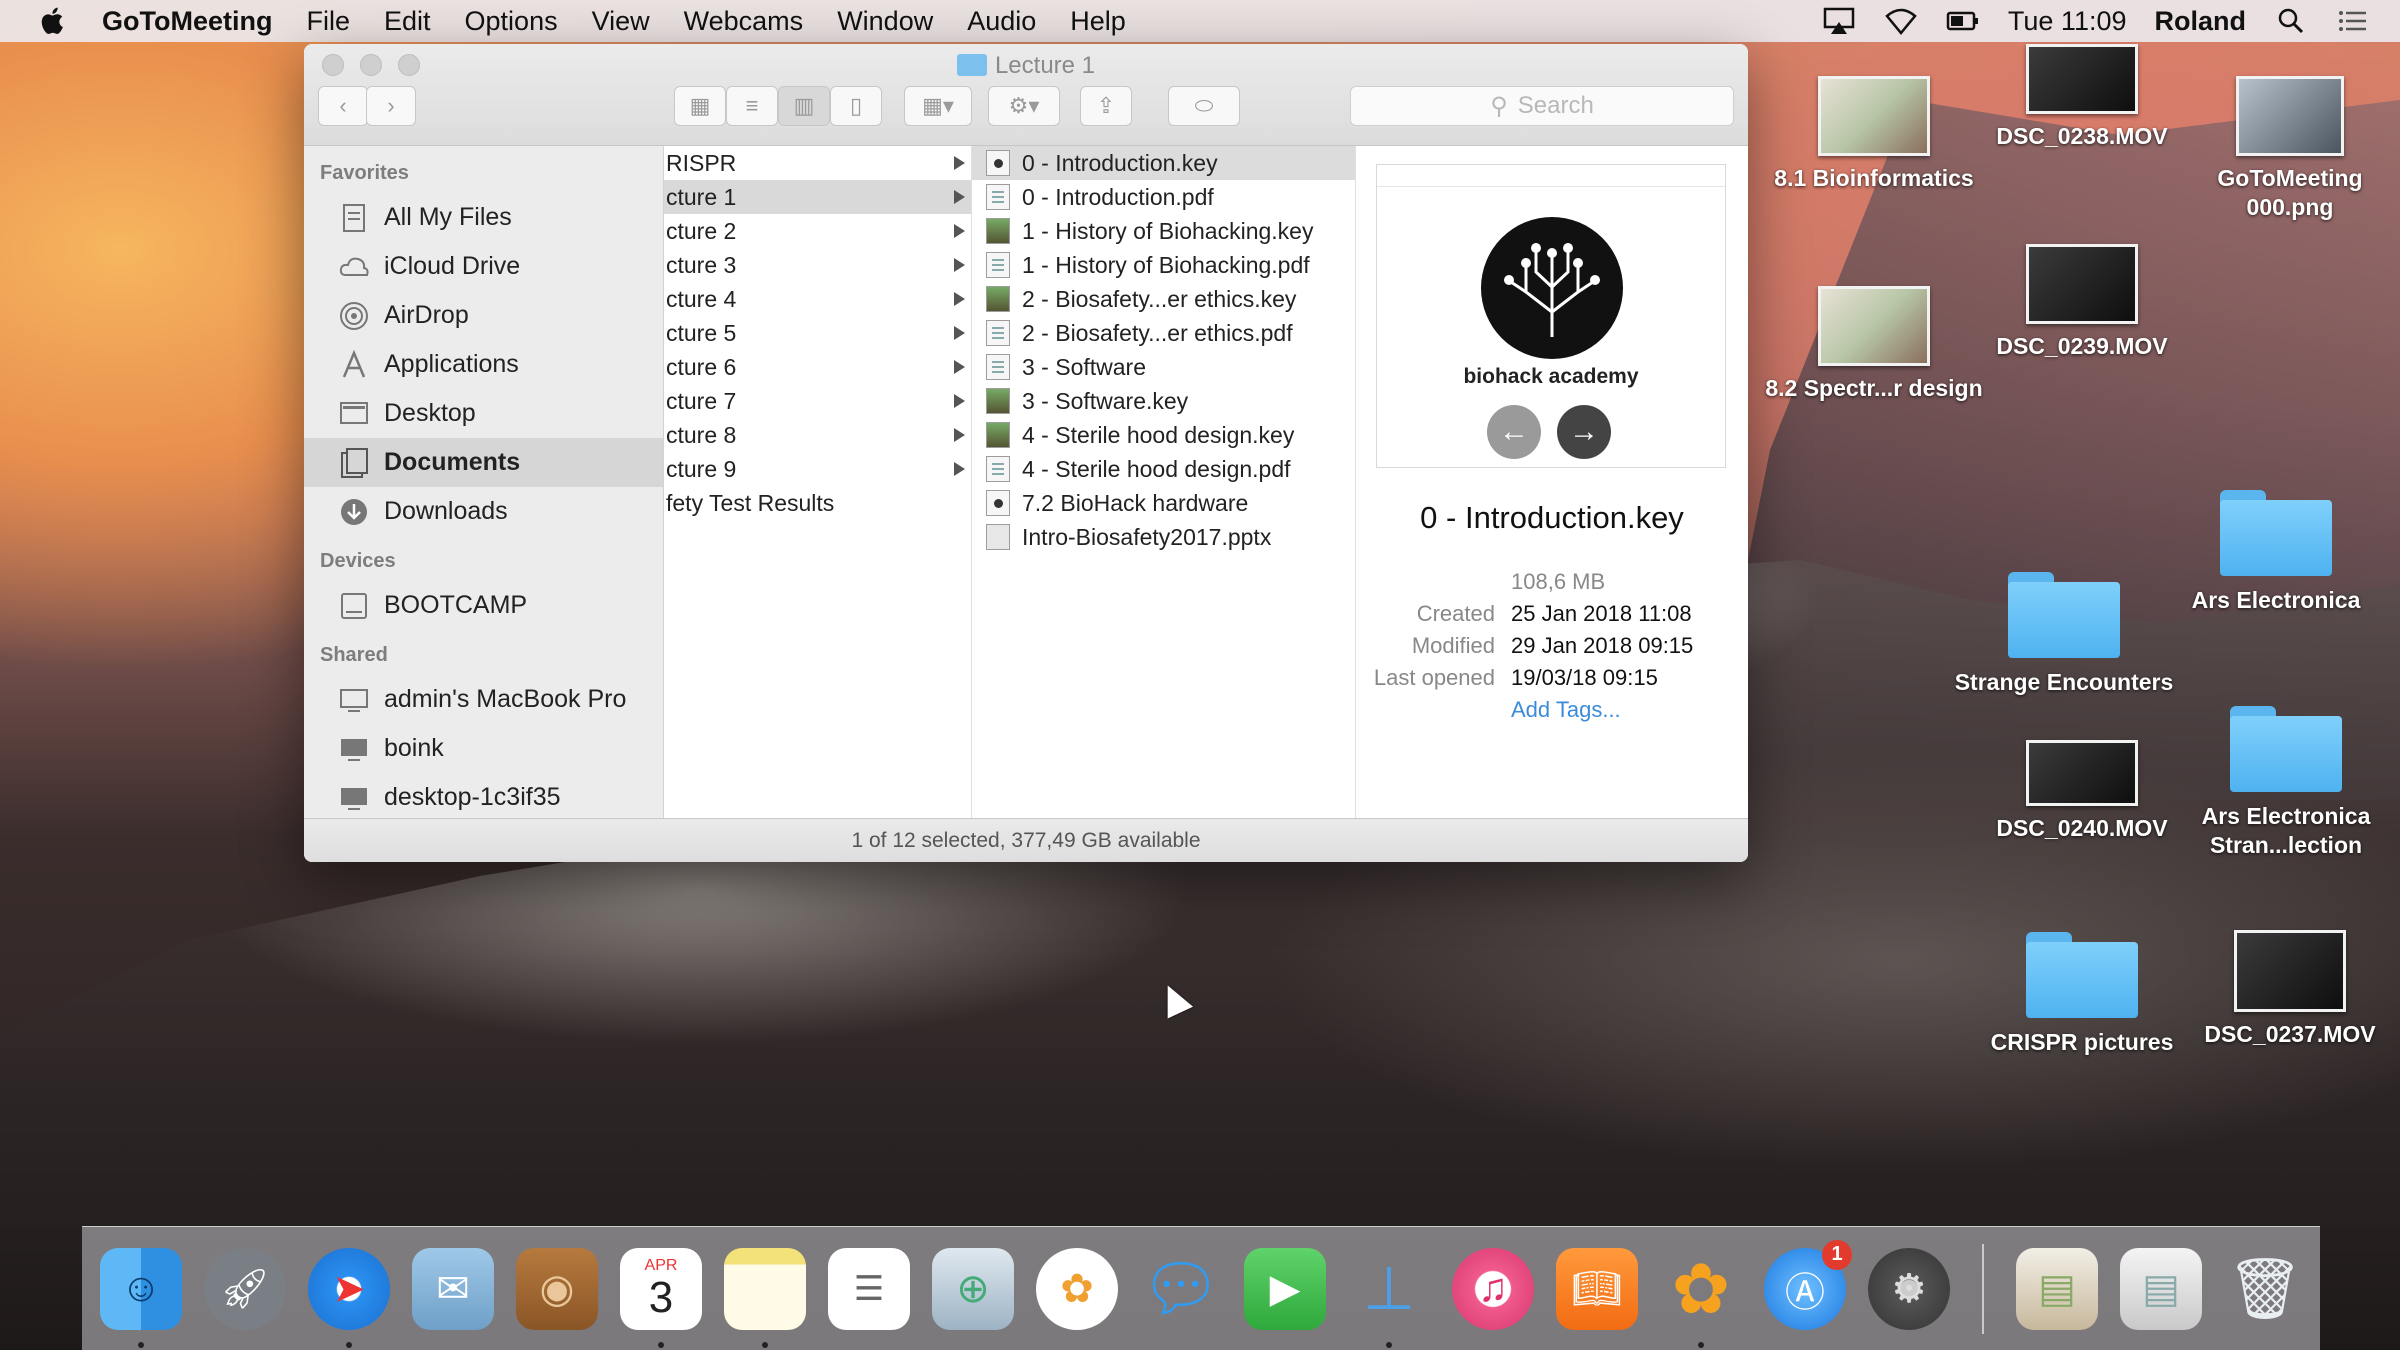 The image size is (2400, 1350). Describe the element at coordinates (700, 106) in the screenshot. I see `view-icons-button: ▦` at that location.